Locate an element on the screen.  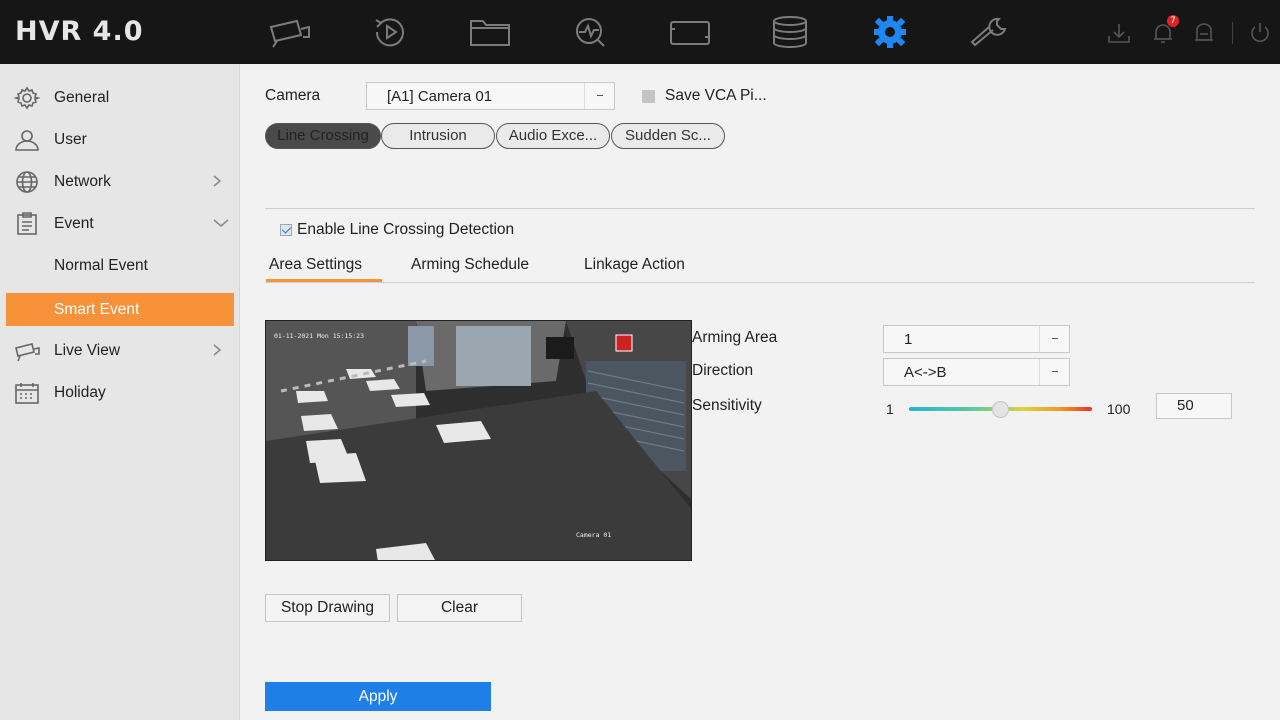
wrench-icon is located at coordinates (988, 32).